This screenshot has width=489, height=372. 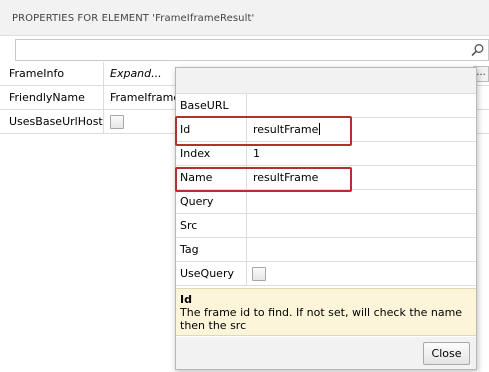 I want to click on popup-row-index: Index 1, so click(x=326, y=154).